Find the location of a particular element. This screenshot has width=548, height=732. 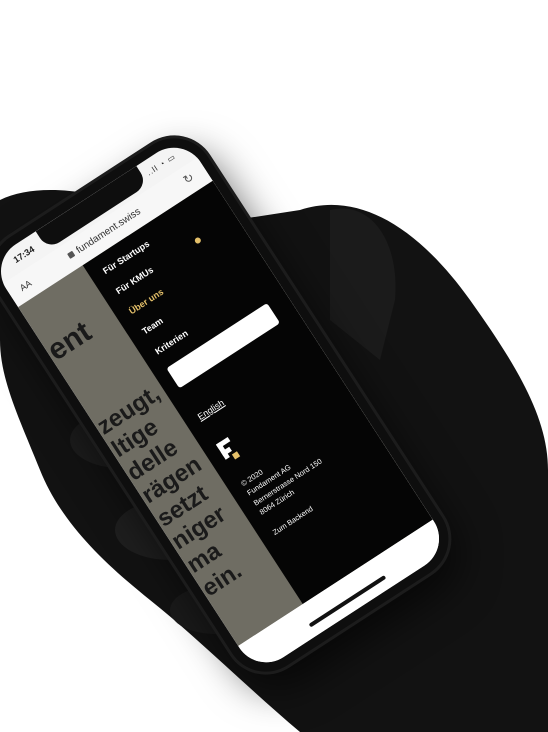

fundament-logo is located at coordinates (229, 450).